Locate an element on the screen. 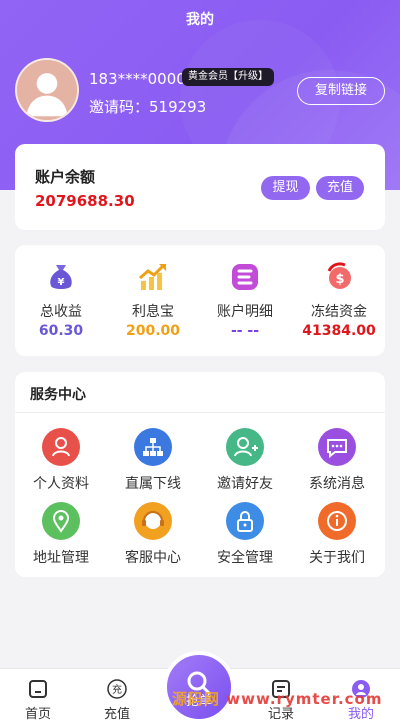 The width and height of the screenshot is (400, 724). stat-value: -- -- is located at coordinates (245, 331).